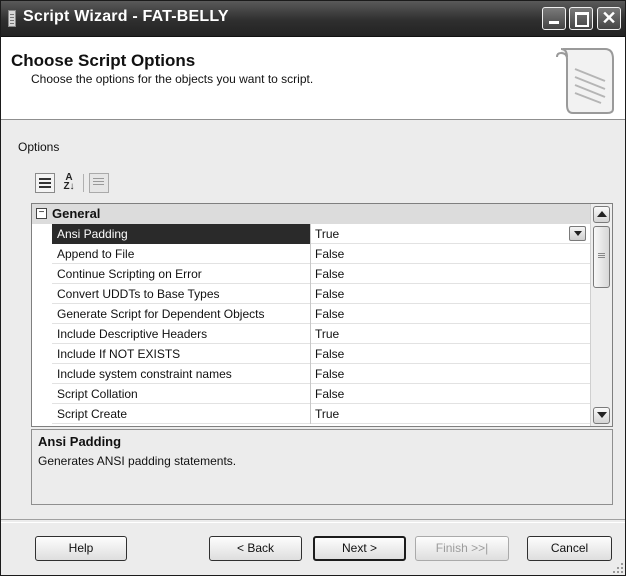 The image size is (626, 576). What do you see at coordinates (321, 294) in the screenshot?
I see `property-row-convert-uddts: Convert UDDTs to Base Types False` at bounding box center [321, 294].